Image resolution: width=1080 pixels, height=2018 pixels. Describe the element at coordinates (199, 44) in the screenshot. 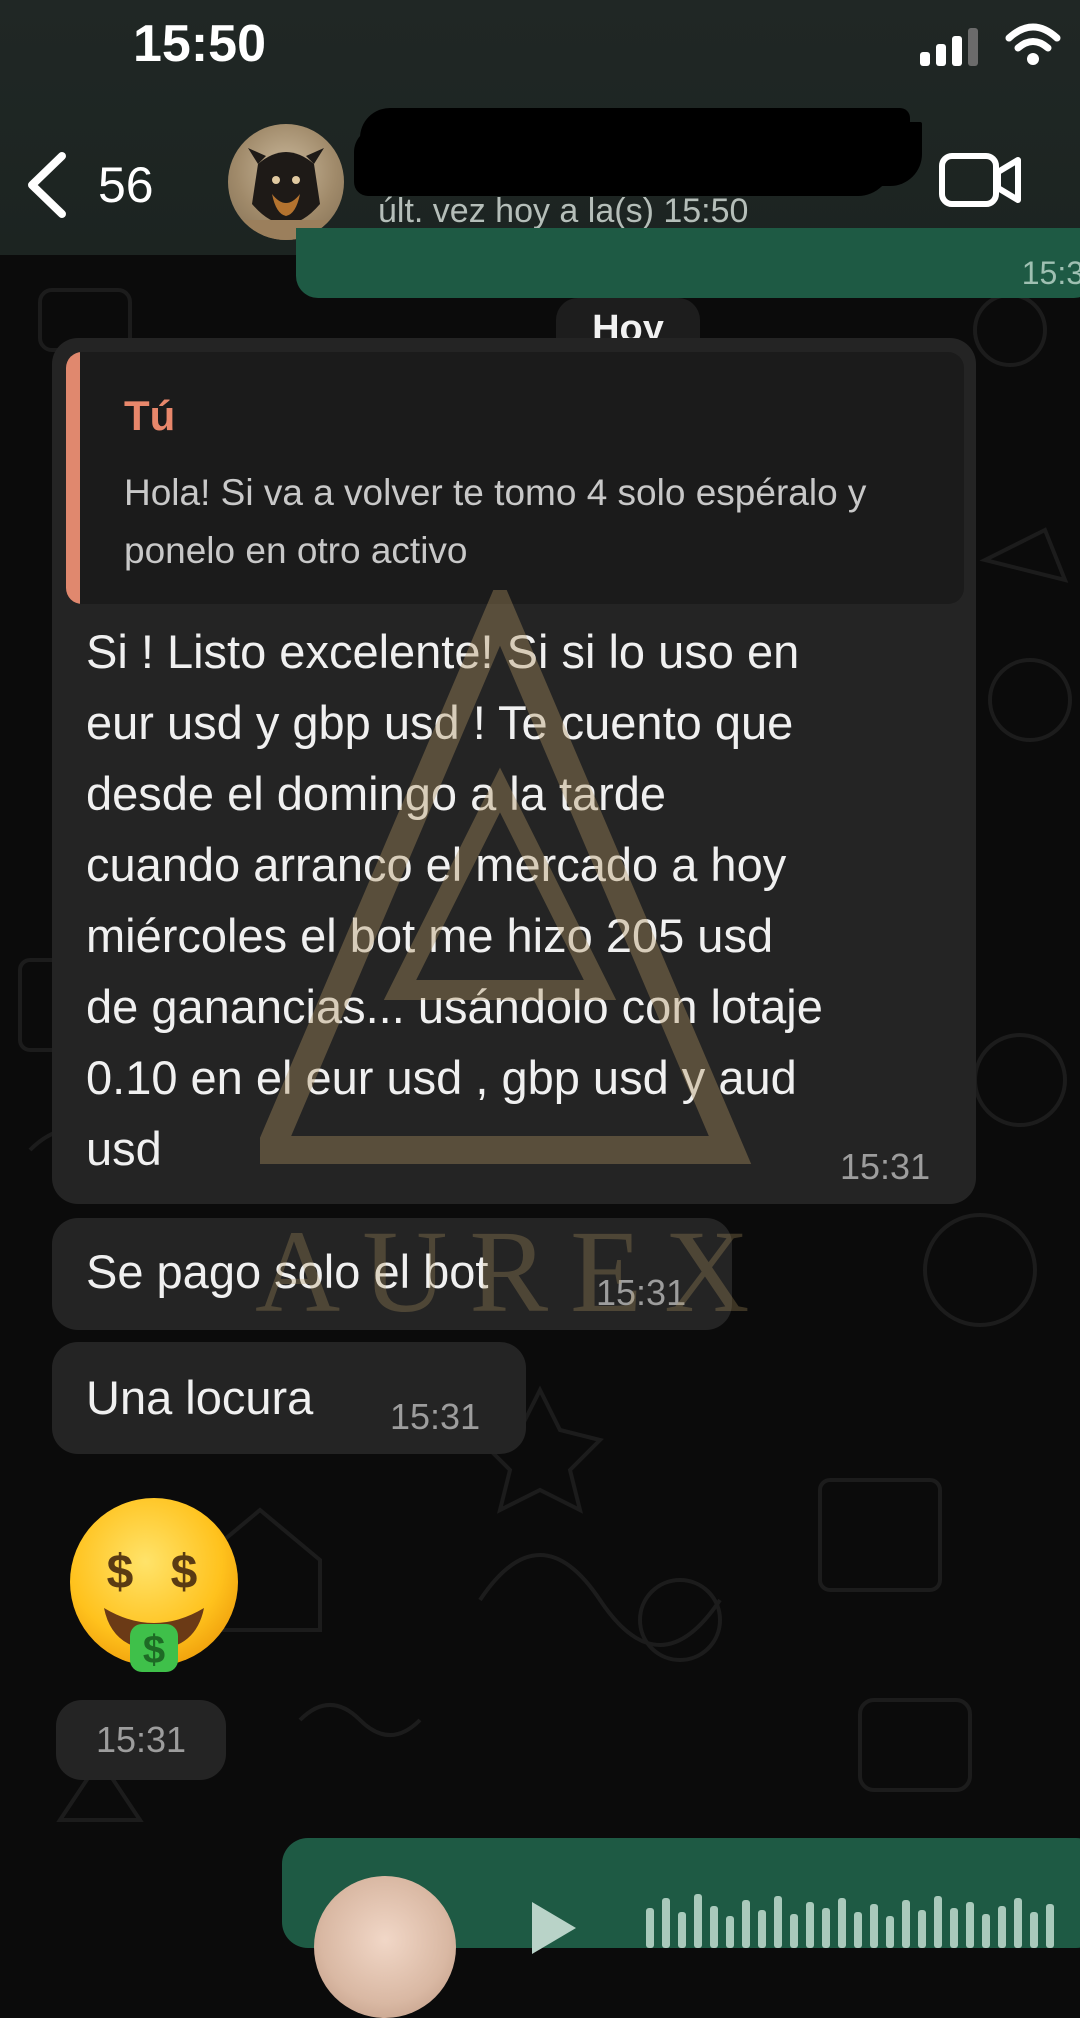

I see `status-time: 15:50` at that location.